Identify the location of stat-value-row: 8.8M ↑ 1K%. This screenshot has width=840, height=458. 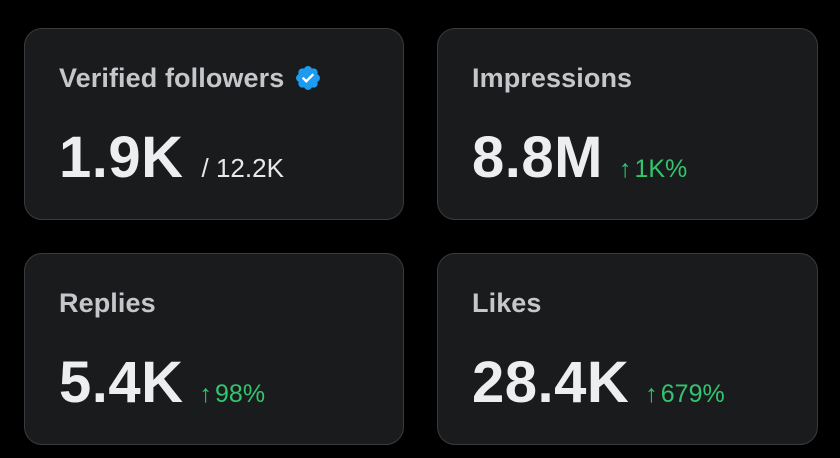
(579, 158).